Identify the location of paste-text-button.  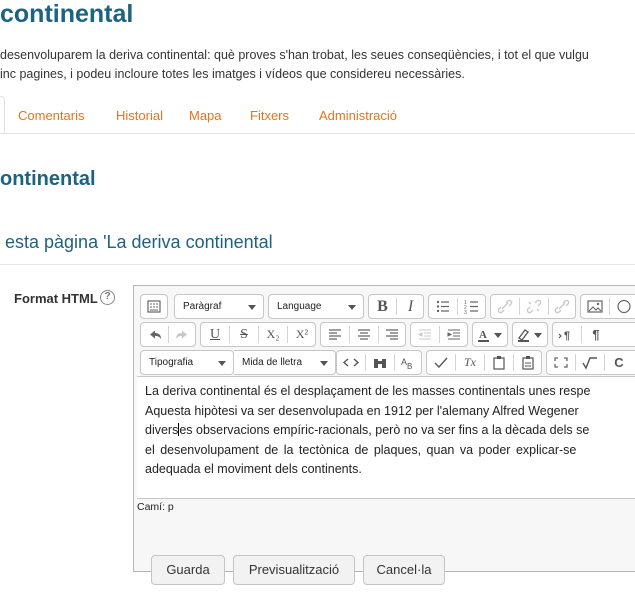
(499, 362).